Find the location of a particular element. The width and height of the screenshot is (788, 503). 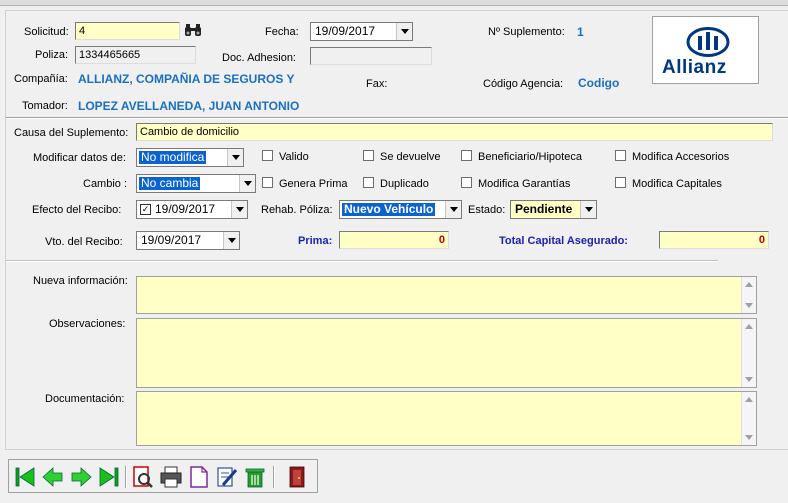

edit-icon is located at coordinates (227, 477).